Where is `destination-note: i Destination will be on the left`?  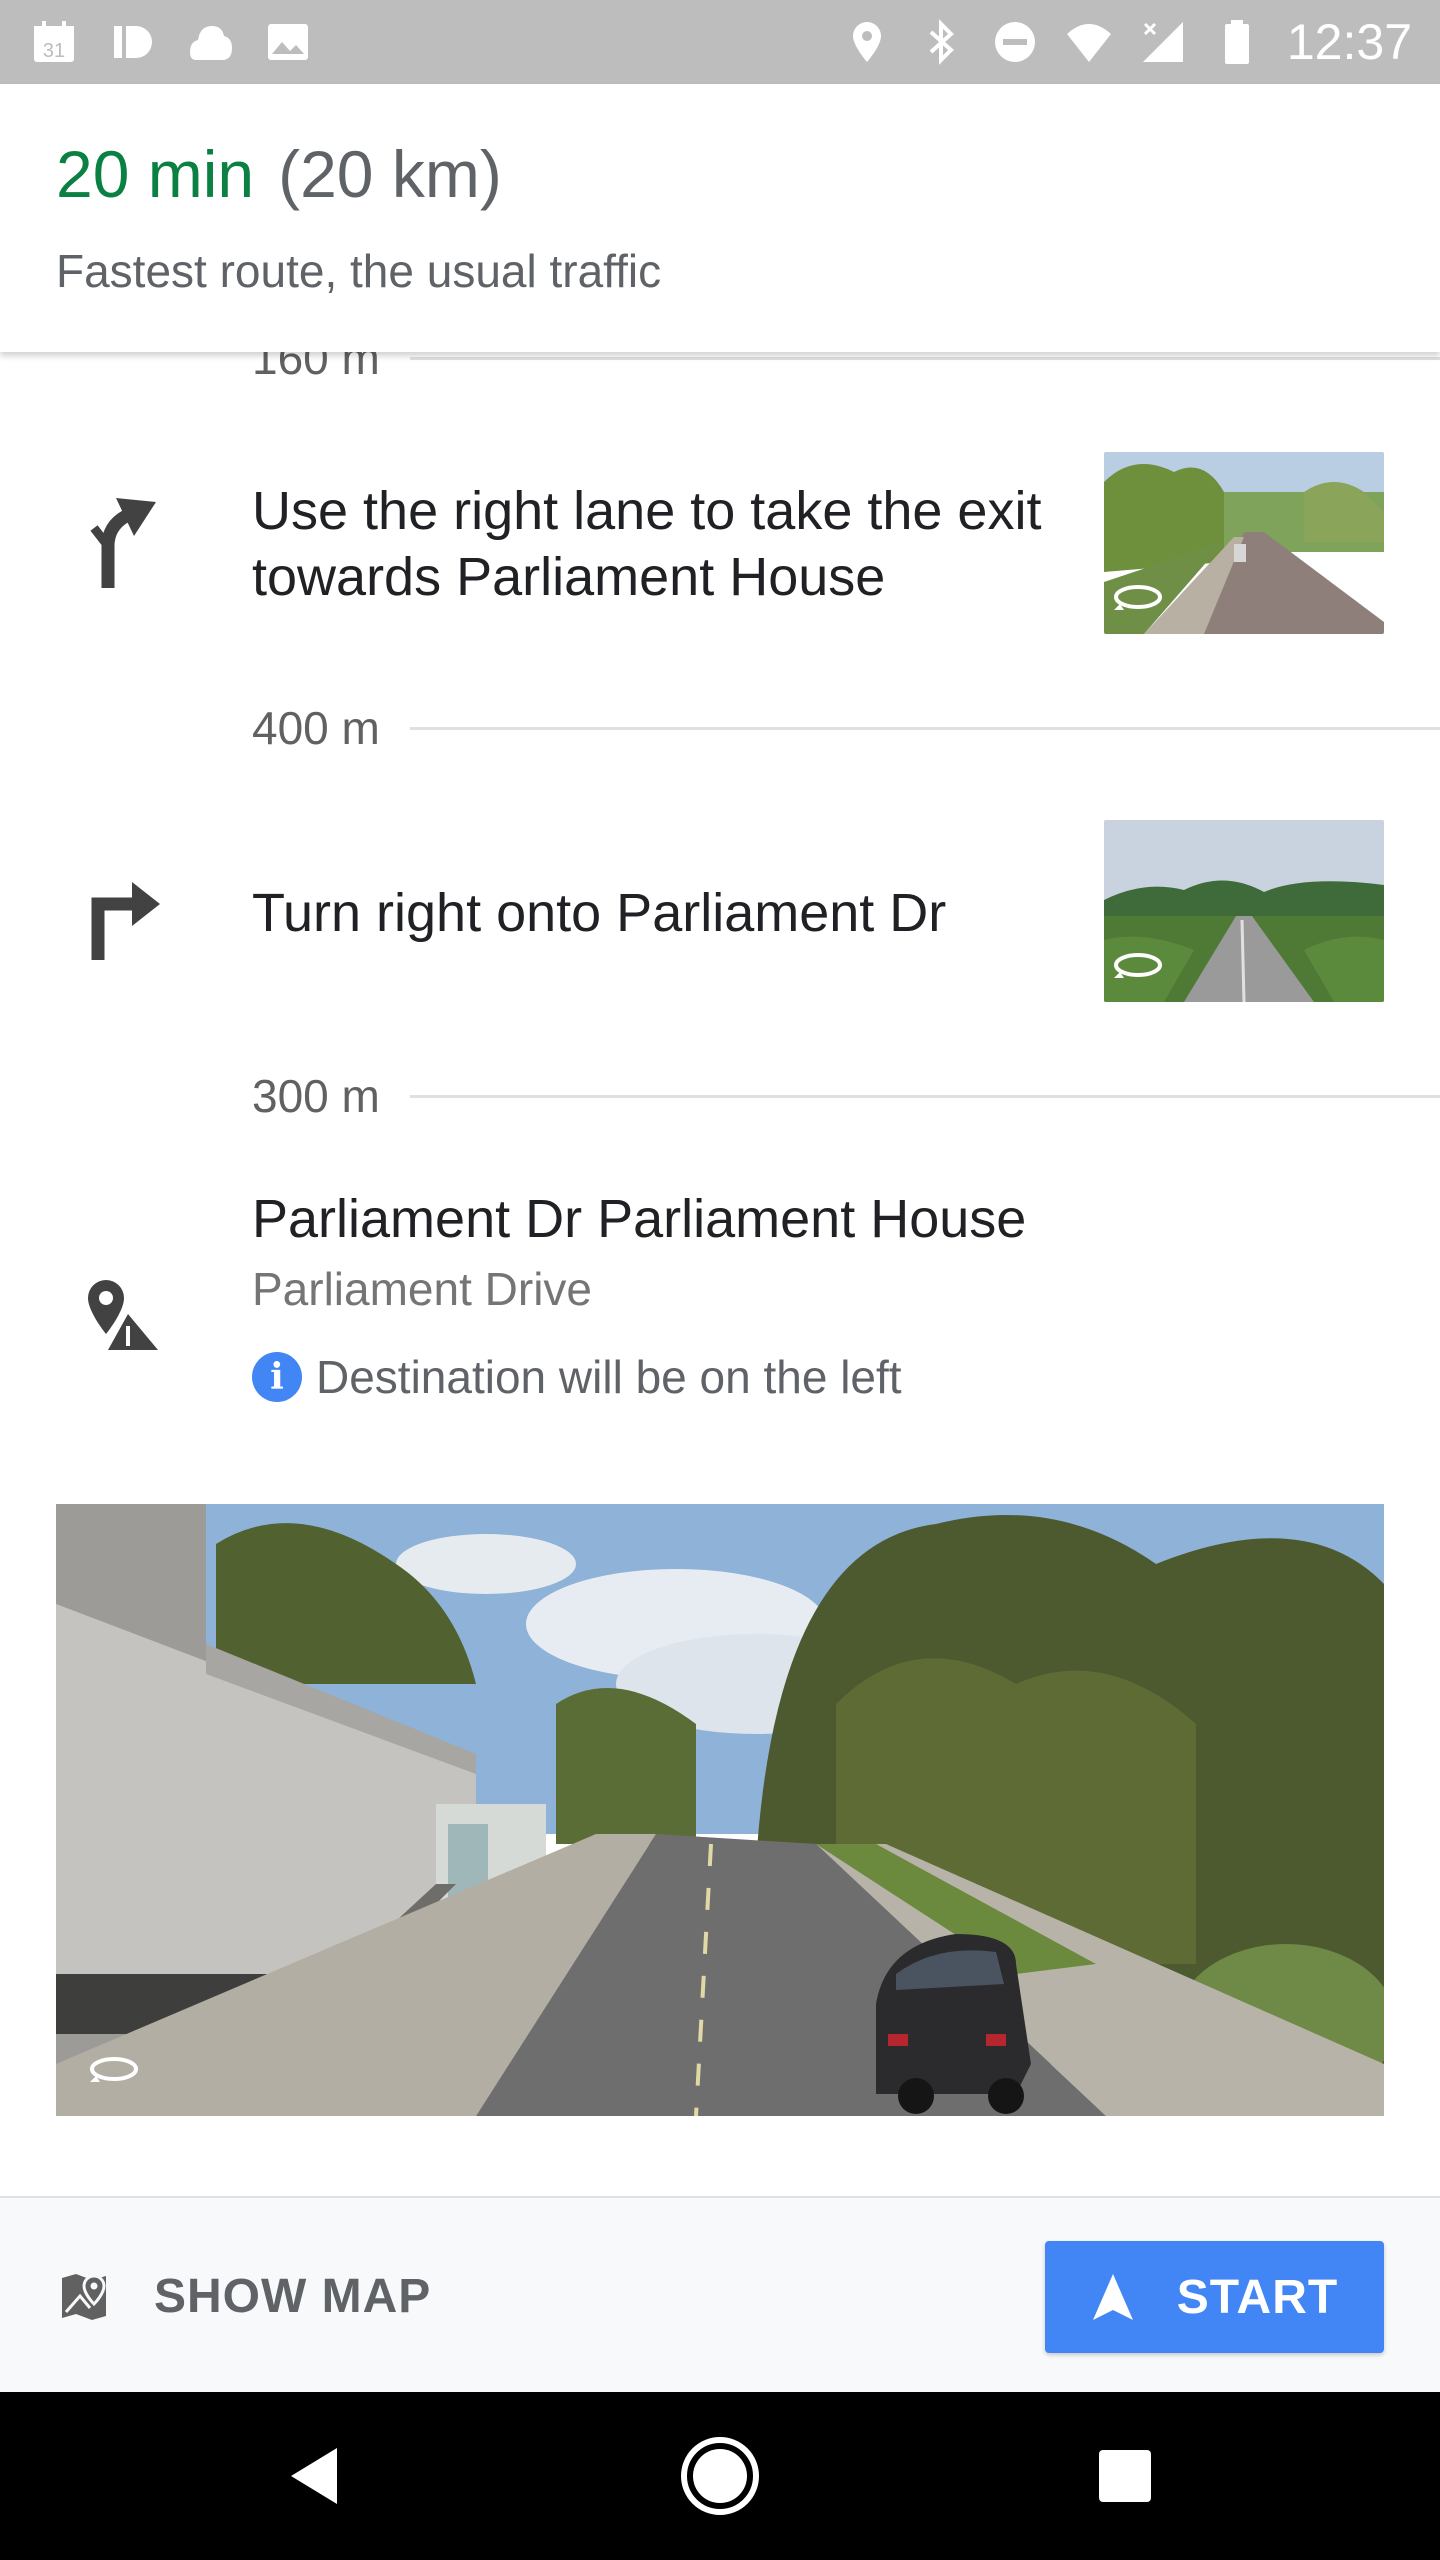
destination-note: i Destination will be on the left is located at coordinates (577, 1377).